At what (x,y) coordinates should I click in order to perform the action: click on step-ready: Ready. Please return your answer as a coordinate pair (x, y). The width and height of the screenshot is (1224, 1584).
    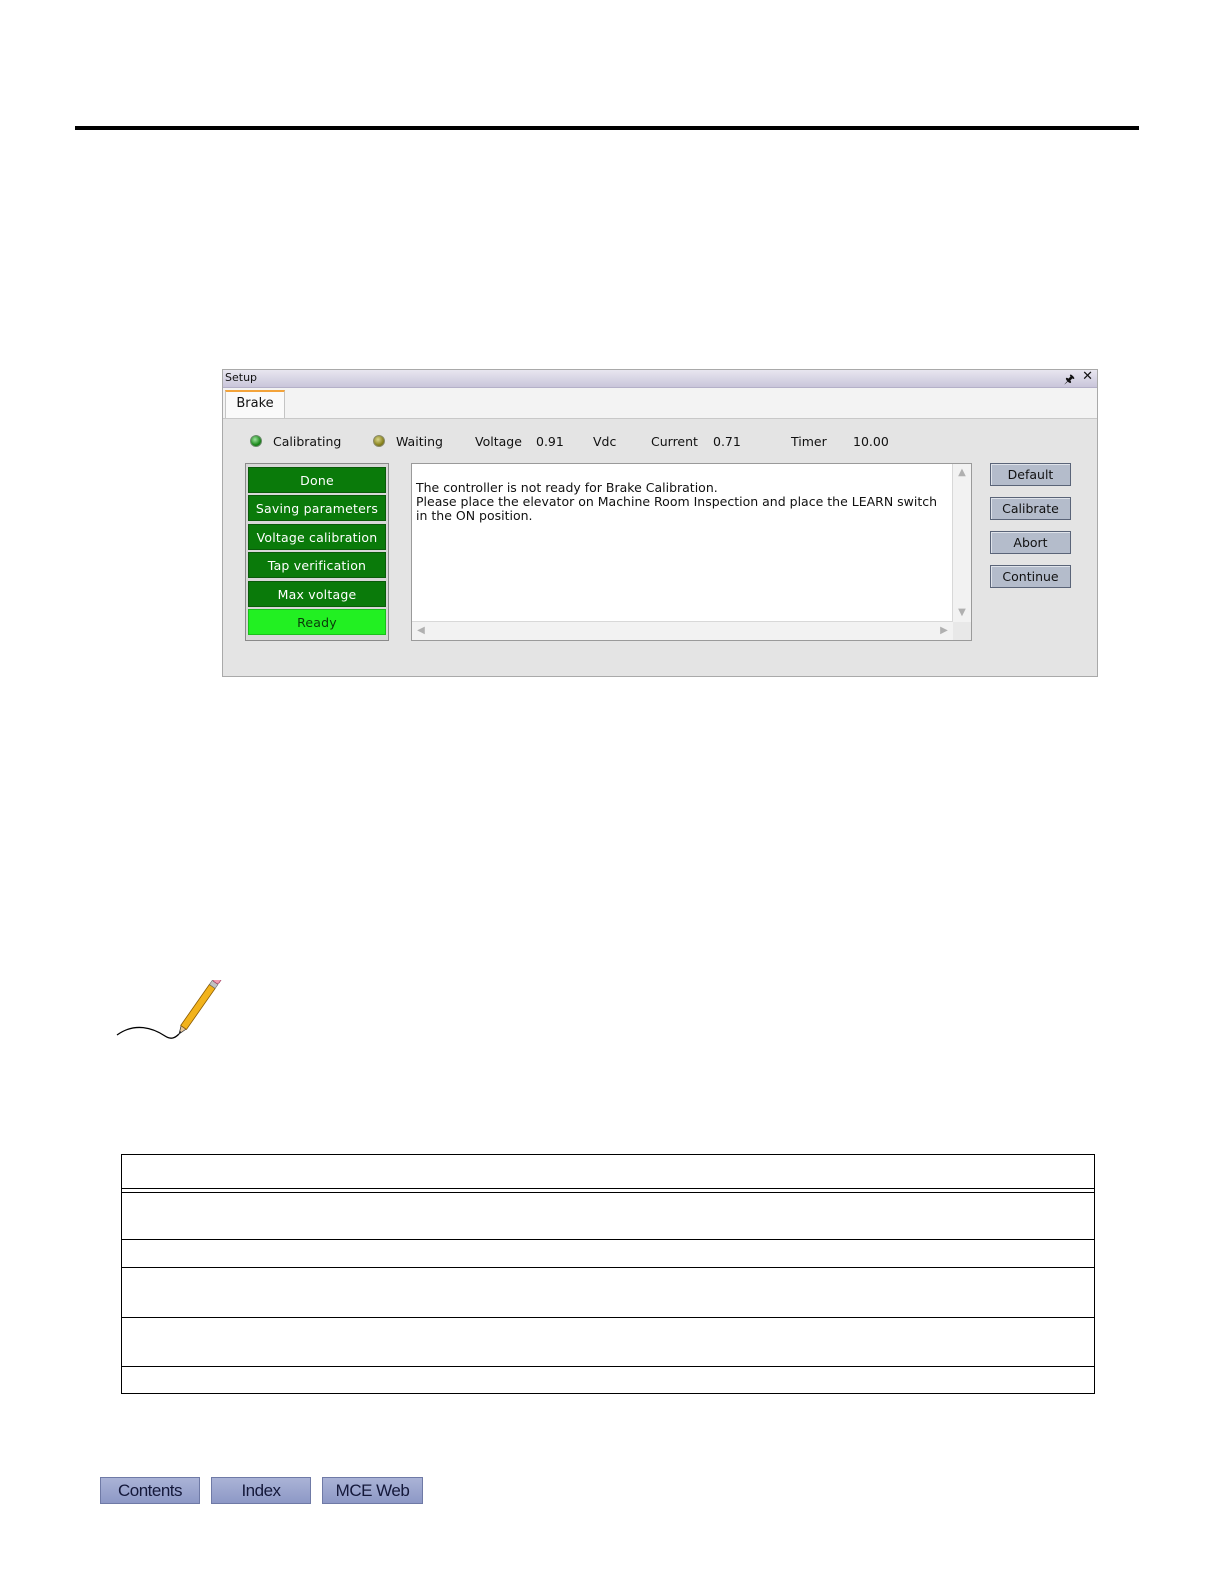
    Looking at the image, I should click on (317, 622).